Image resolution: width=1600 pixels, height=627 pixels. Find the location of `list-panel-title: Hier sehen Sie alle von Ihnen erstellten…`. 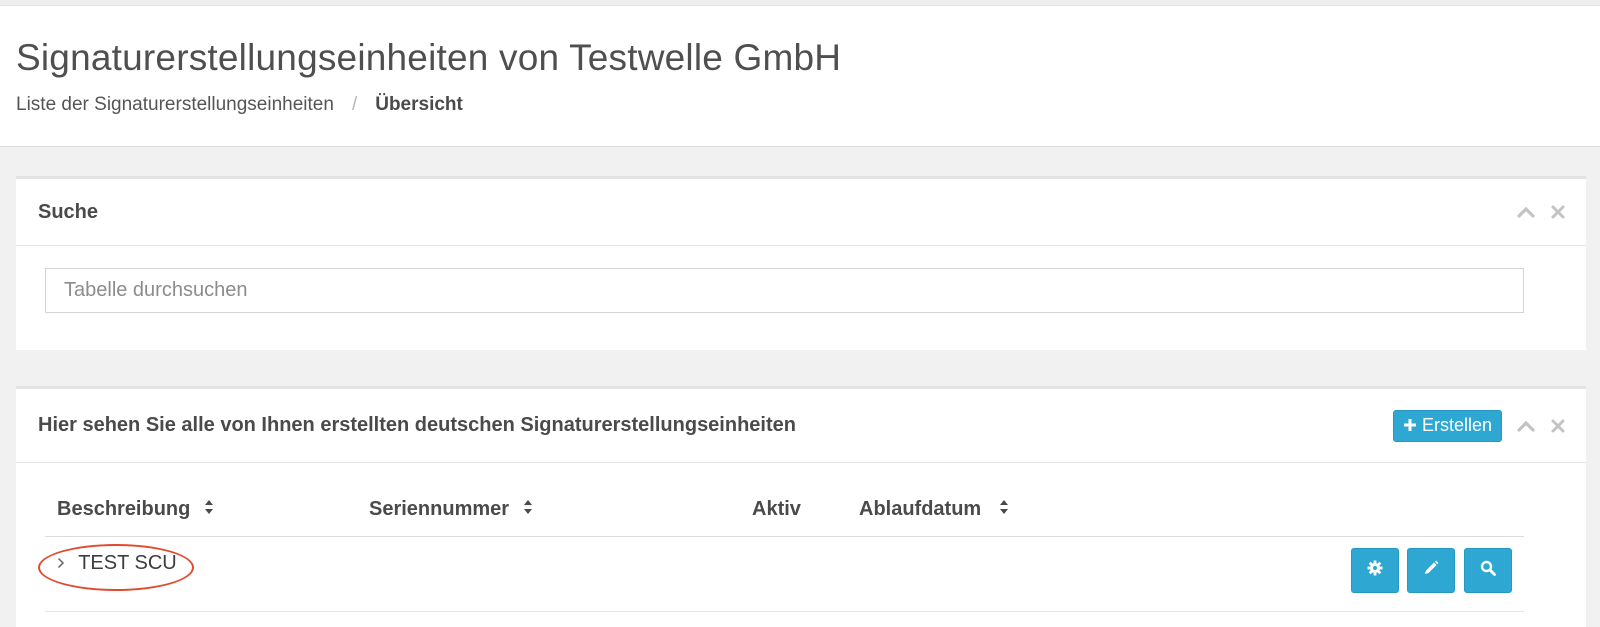

list-panel-title: Hier sehen Sie alle von Ihnen erstellten… is located at coordinates (417, 425).